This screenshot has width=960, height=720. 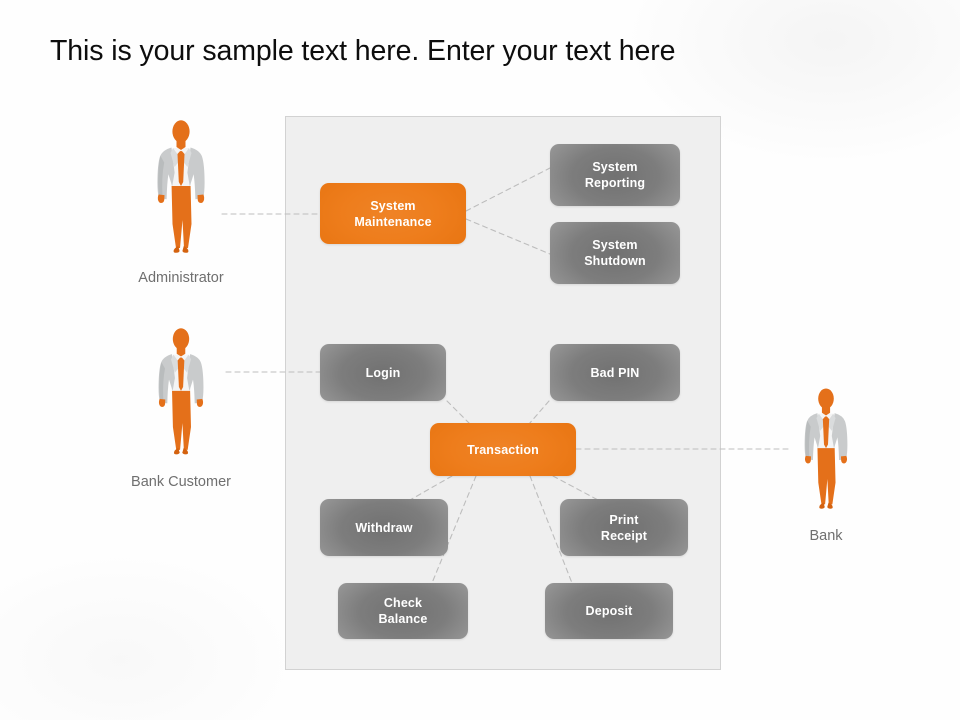 What do you see at coordinates (181, 482) in the screenshot?
I see `actor-bank-customer-label: Bank Customer` at bounding box center [181, 482].